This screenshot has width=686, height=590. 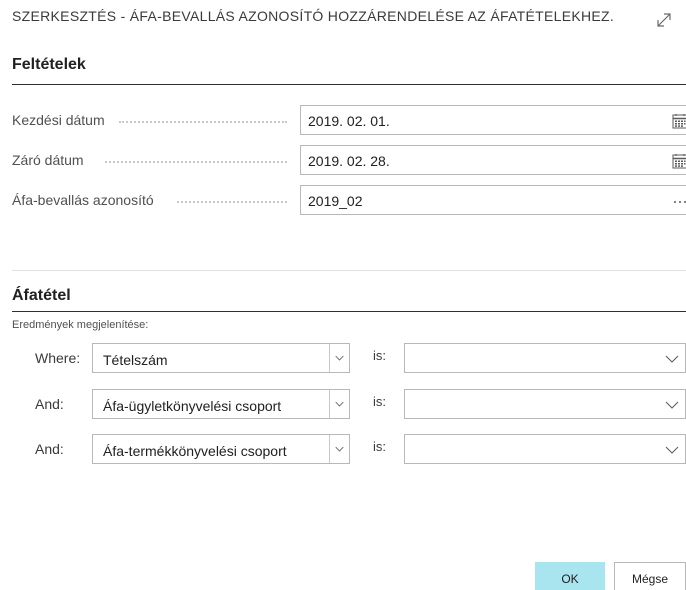 What do you see at coordinates (80, 325) in the screenshot?
I see `results-label: Eredmények megjelenítése:` at bounding box center [80, 325].